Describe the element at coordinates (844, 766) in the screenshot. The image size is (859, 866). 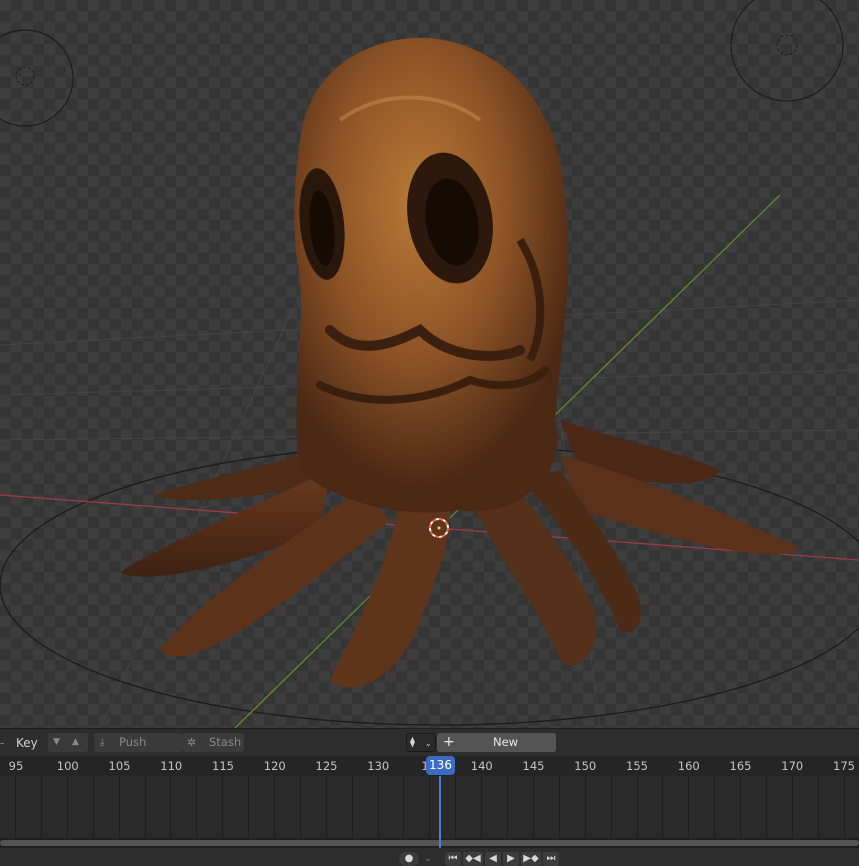
I see `frame-tick-label: 175` at that location.